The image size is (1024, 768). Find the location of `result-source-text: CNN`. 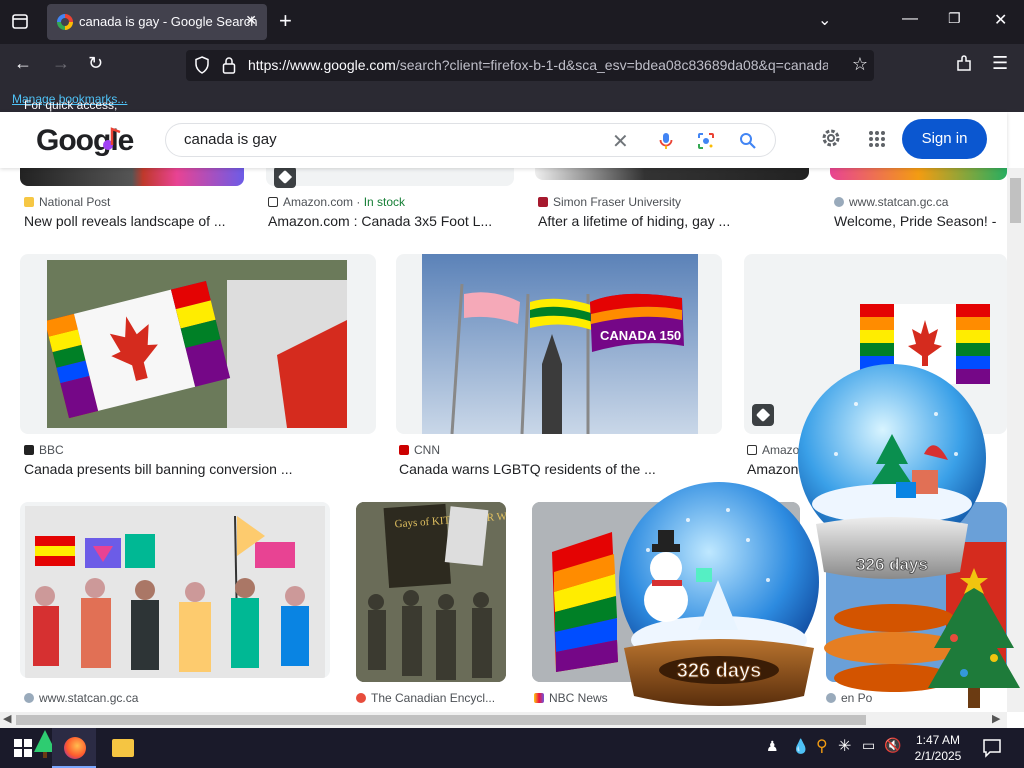

result-source-text: CNN is located at coordinates (427, 450).